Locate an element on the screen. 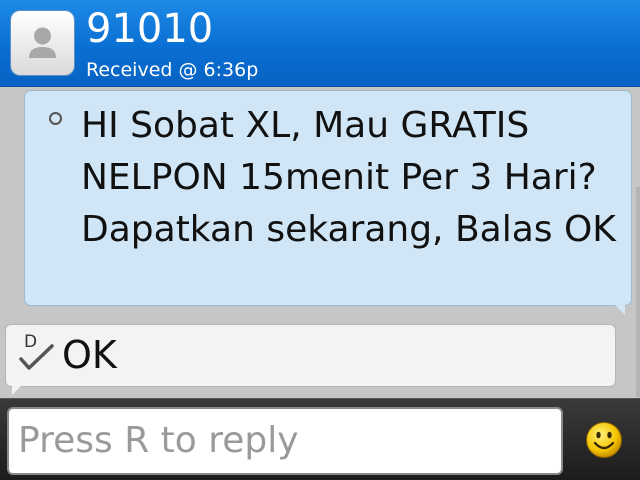 The image size is (640, 480). outgoing-message-bubble: D OK is located at coordinates (310, 359).